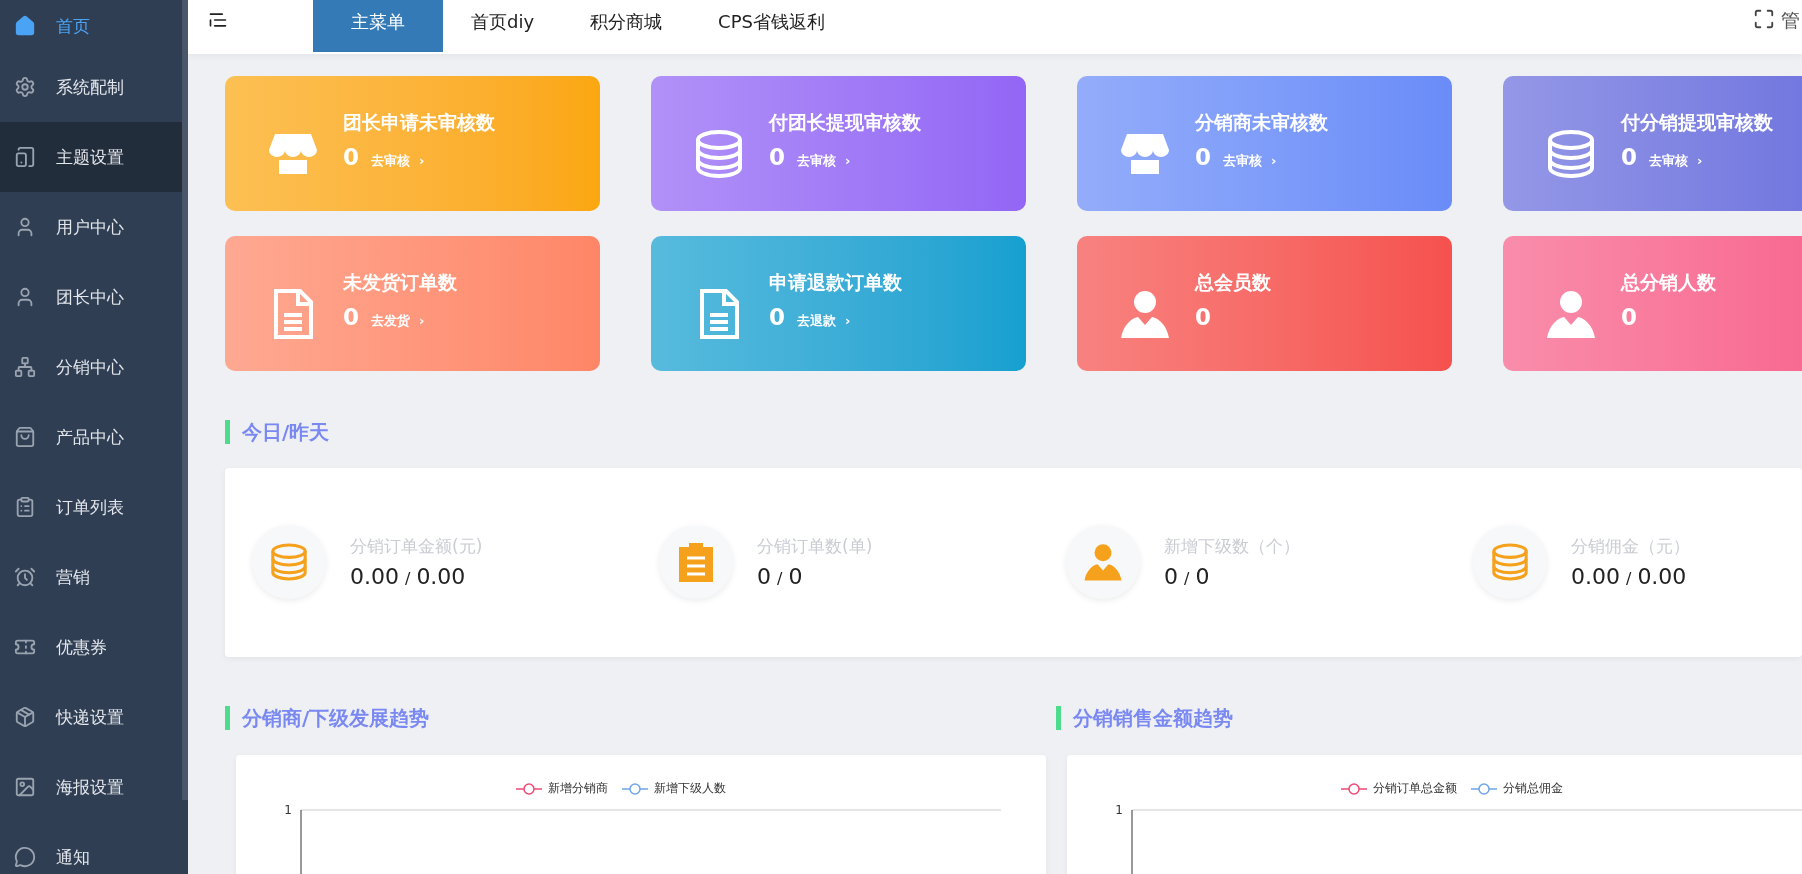  I want to click on legend-label: 新增分销商, so click(578, 788).